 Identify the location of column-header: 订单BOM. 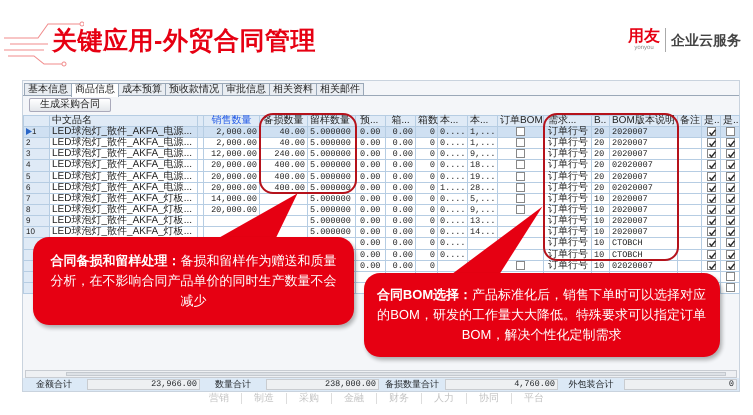
(521, 121).